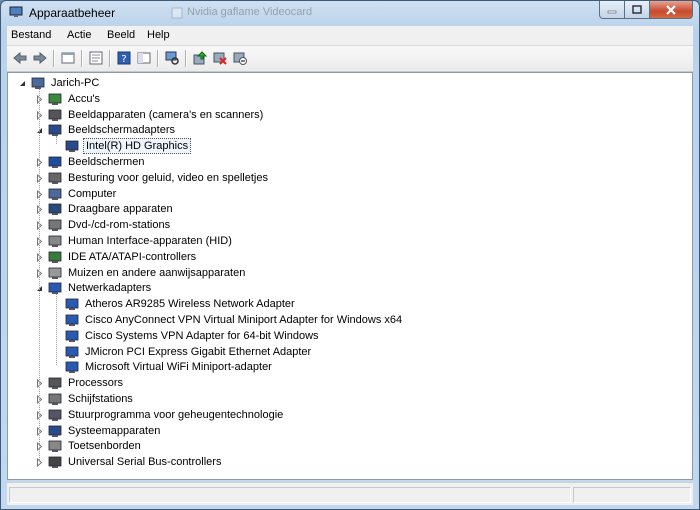  Describe the element at coordinates (348, 383) in the screenshot. I see `tree-category: Processors` at that location.